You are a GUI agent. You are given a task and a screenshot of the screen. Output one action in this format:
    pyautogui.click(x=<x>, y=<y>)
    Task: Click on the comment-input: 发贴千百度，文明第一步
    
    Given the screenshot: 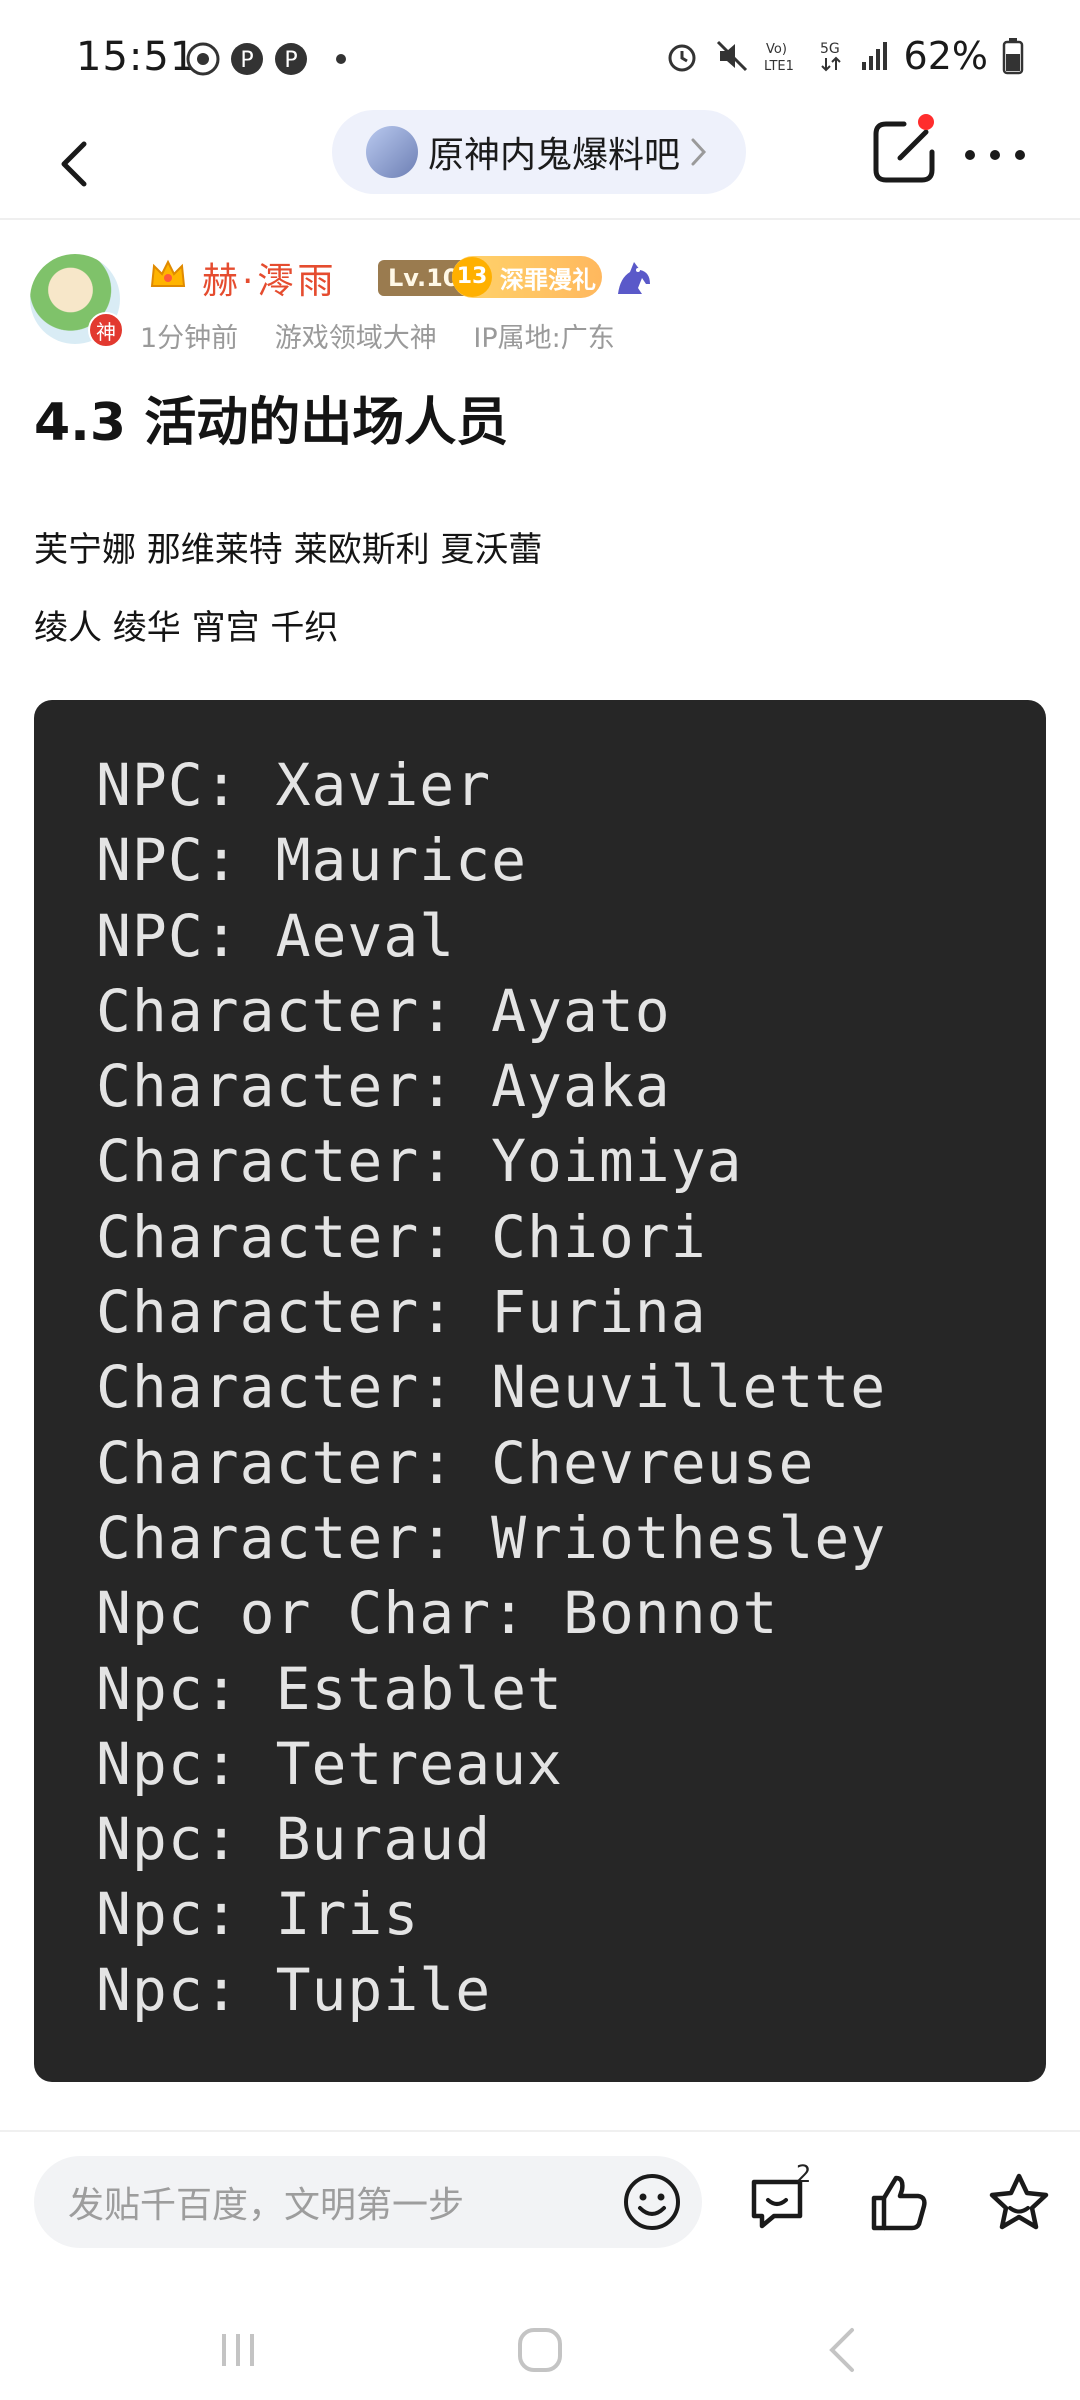 What is the action you would take?
    pyautogui.click(x=368, y=2202)
    